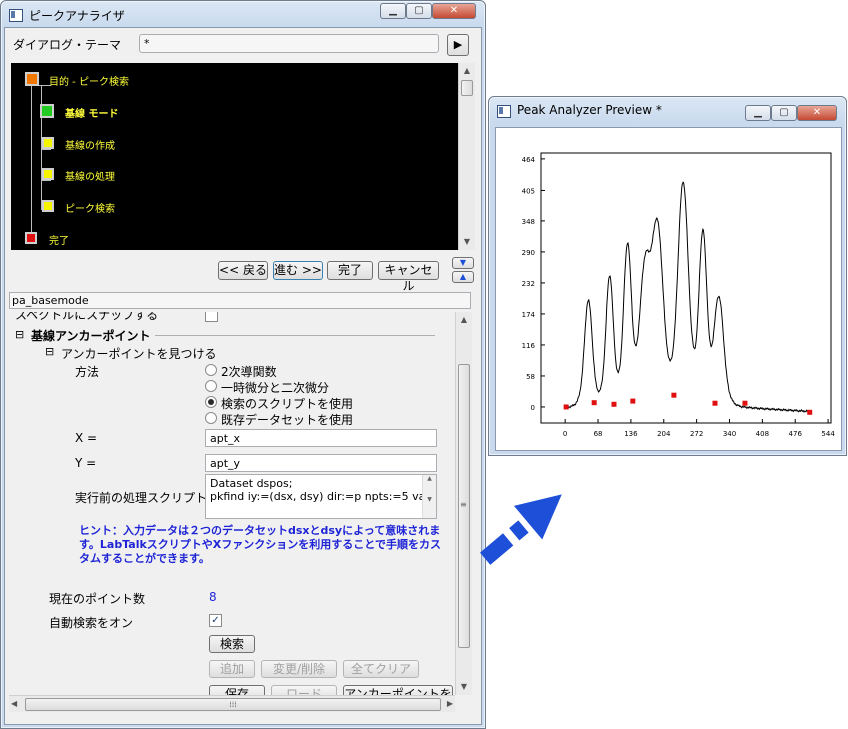  What do you see at coordinates (321, 438) in the screenshot?
I see `x-field: apt_x` at bounding box center [321, 438].